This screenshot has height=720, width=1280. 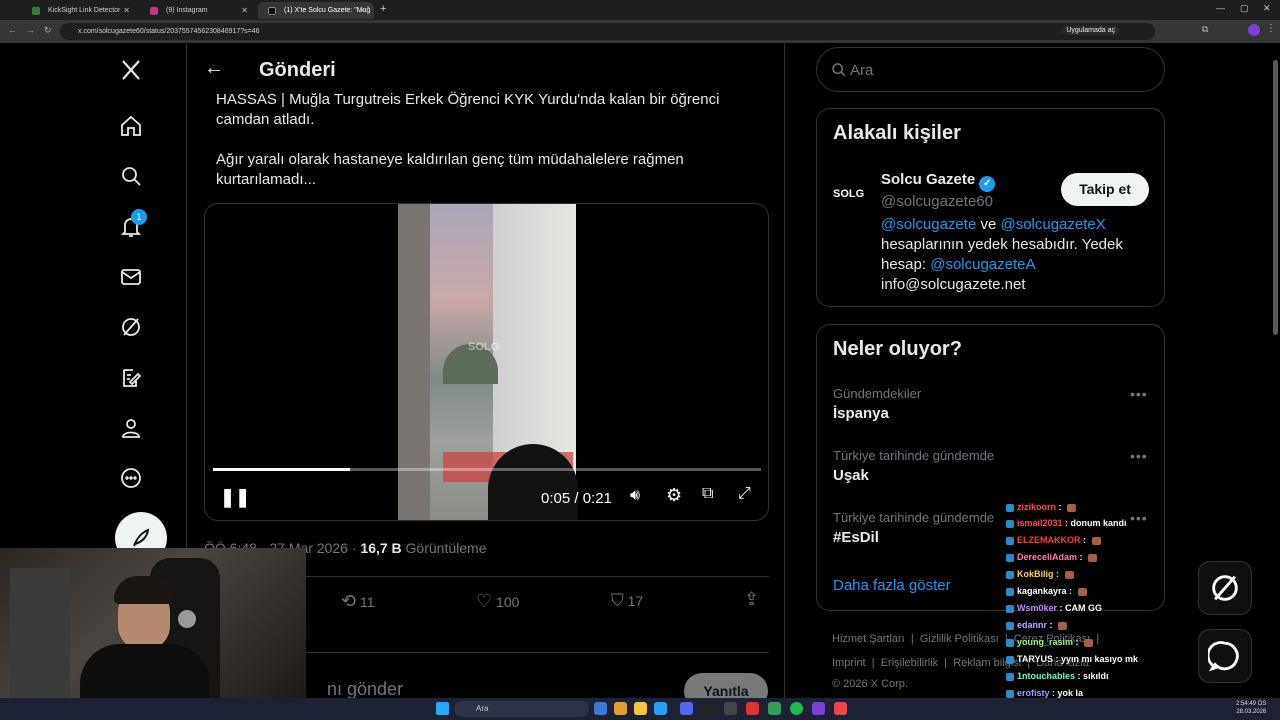 What do you see at coordinates (1045, 642) in the screenshot?
I see `chat-username: young_rasim` at bounding box center [1045, 642].